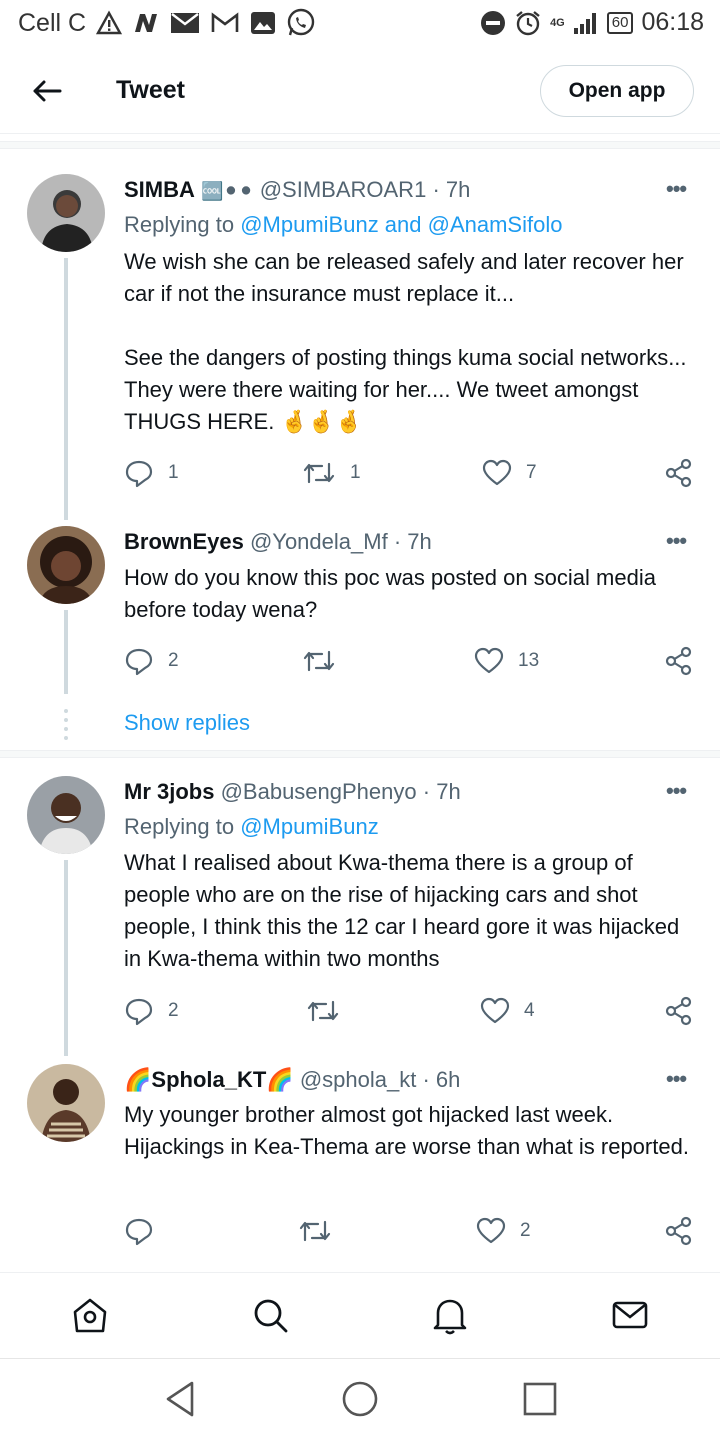 Image resolution: width=720 pixels, height=1440 pixels. What do you see at coordinates (584, 23) in the screenshot?
I see `signal-icon` at bounding box center [584, 23].